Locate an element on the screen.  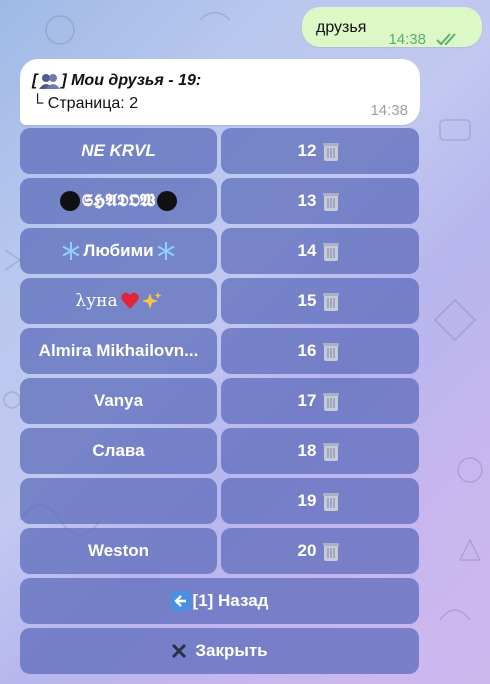
friend-name: Слава is located at coordinates (118, 450).